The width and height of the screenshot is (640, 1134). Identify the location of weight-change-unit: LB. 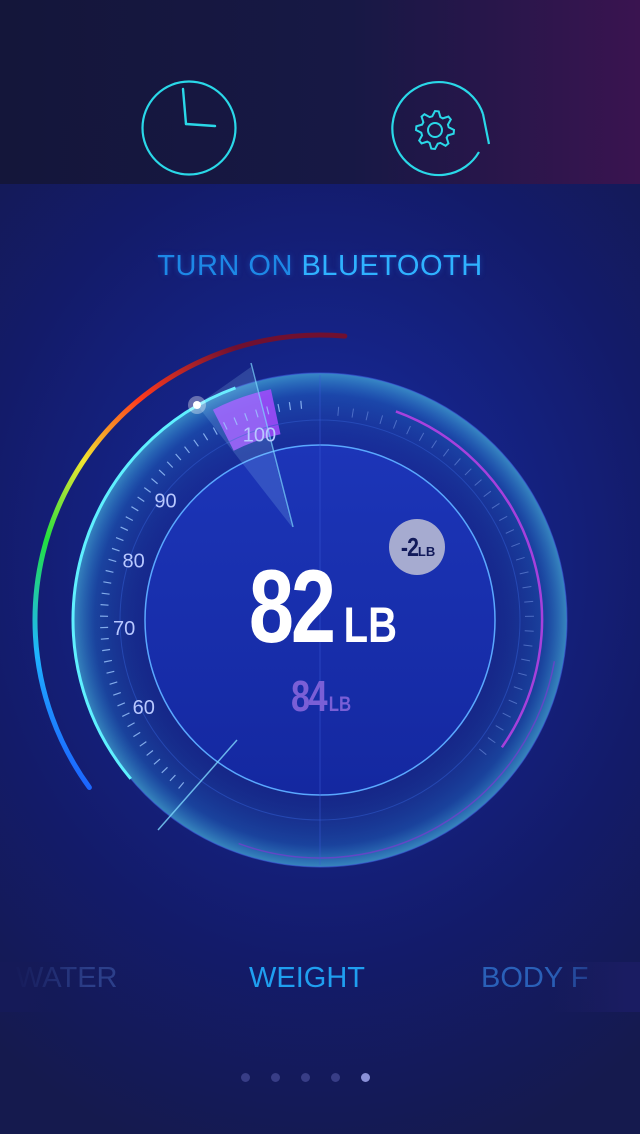
(426, 551).